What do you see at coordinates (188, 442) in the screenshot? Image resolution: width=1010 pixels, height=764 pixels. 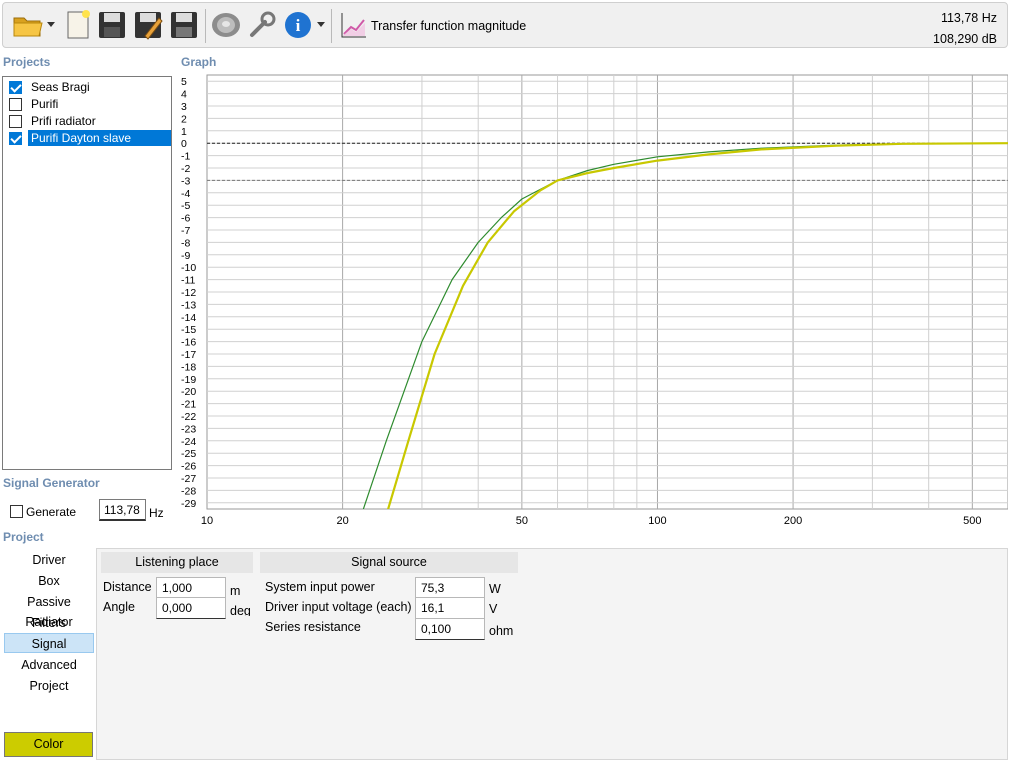 I see `y-tick-label: -24` at bounding box center [188, 442].